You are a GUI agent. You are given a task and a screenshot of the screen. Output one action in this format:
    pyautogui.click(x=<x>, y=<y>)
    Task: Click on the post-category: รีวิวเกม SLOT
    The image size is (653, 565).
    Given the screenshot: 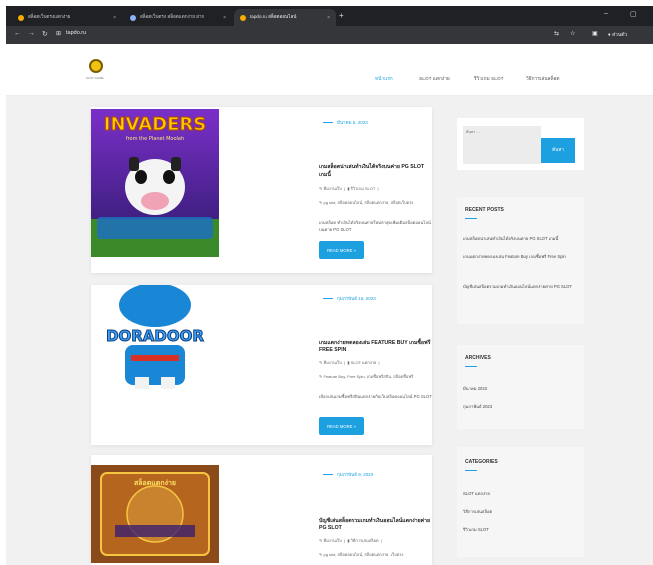 What is the action you would take?
    pyautogui.click(x=363, y=188)
    